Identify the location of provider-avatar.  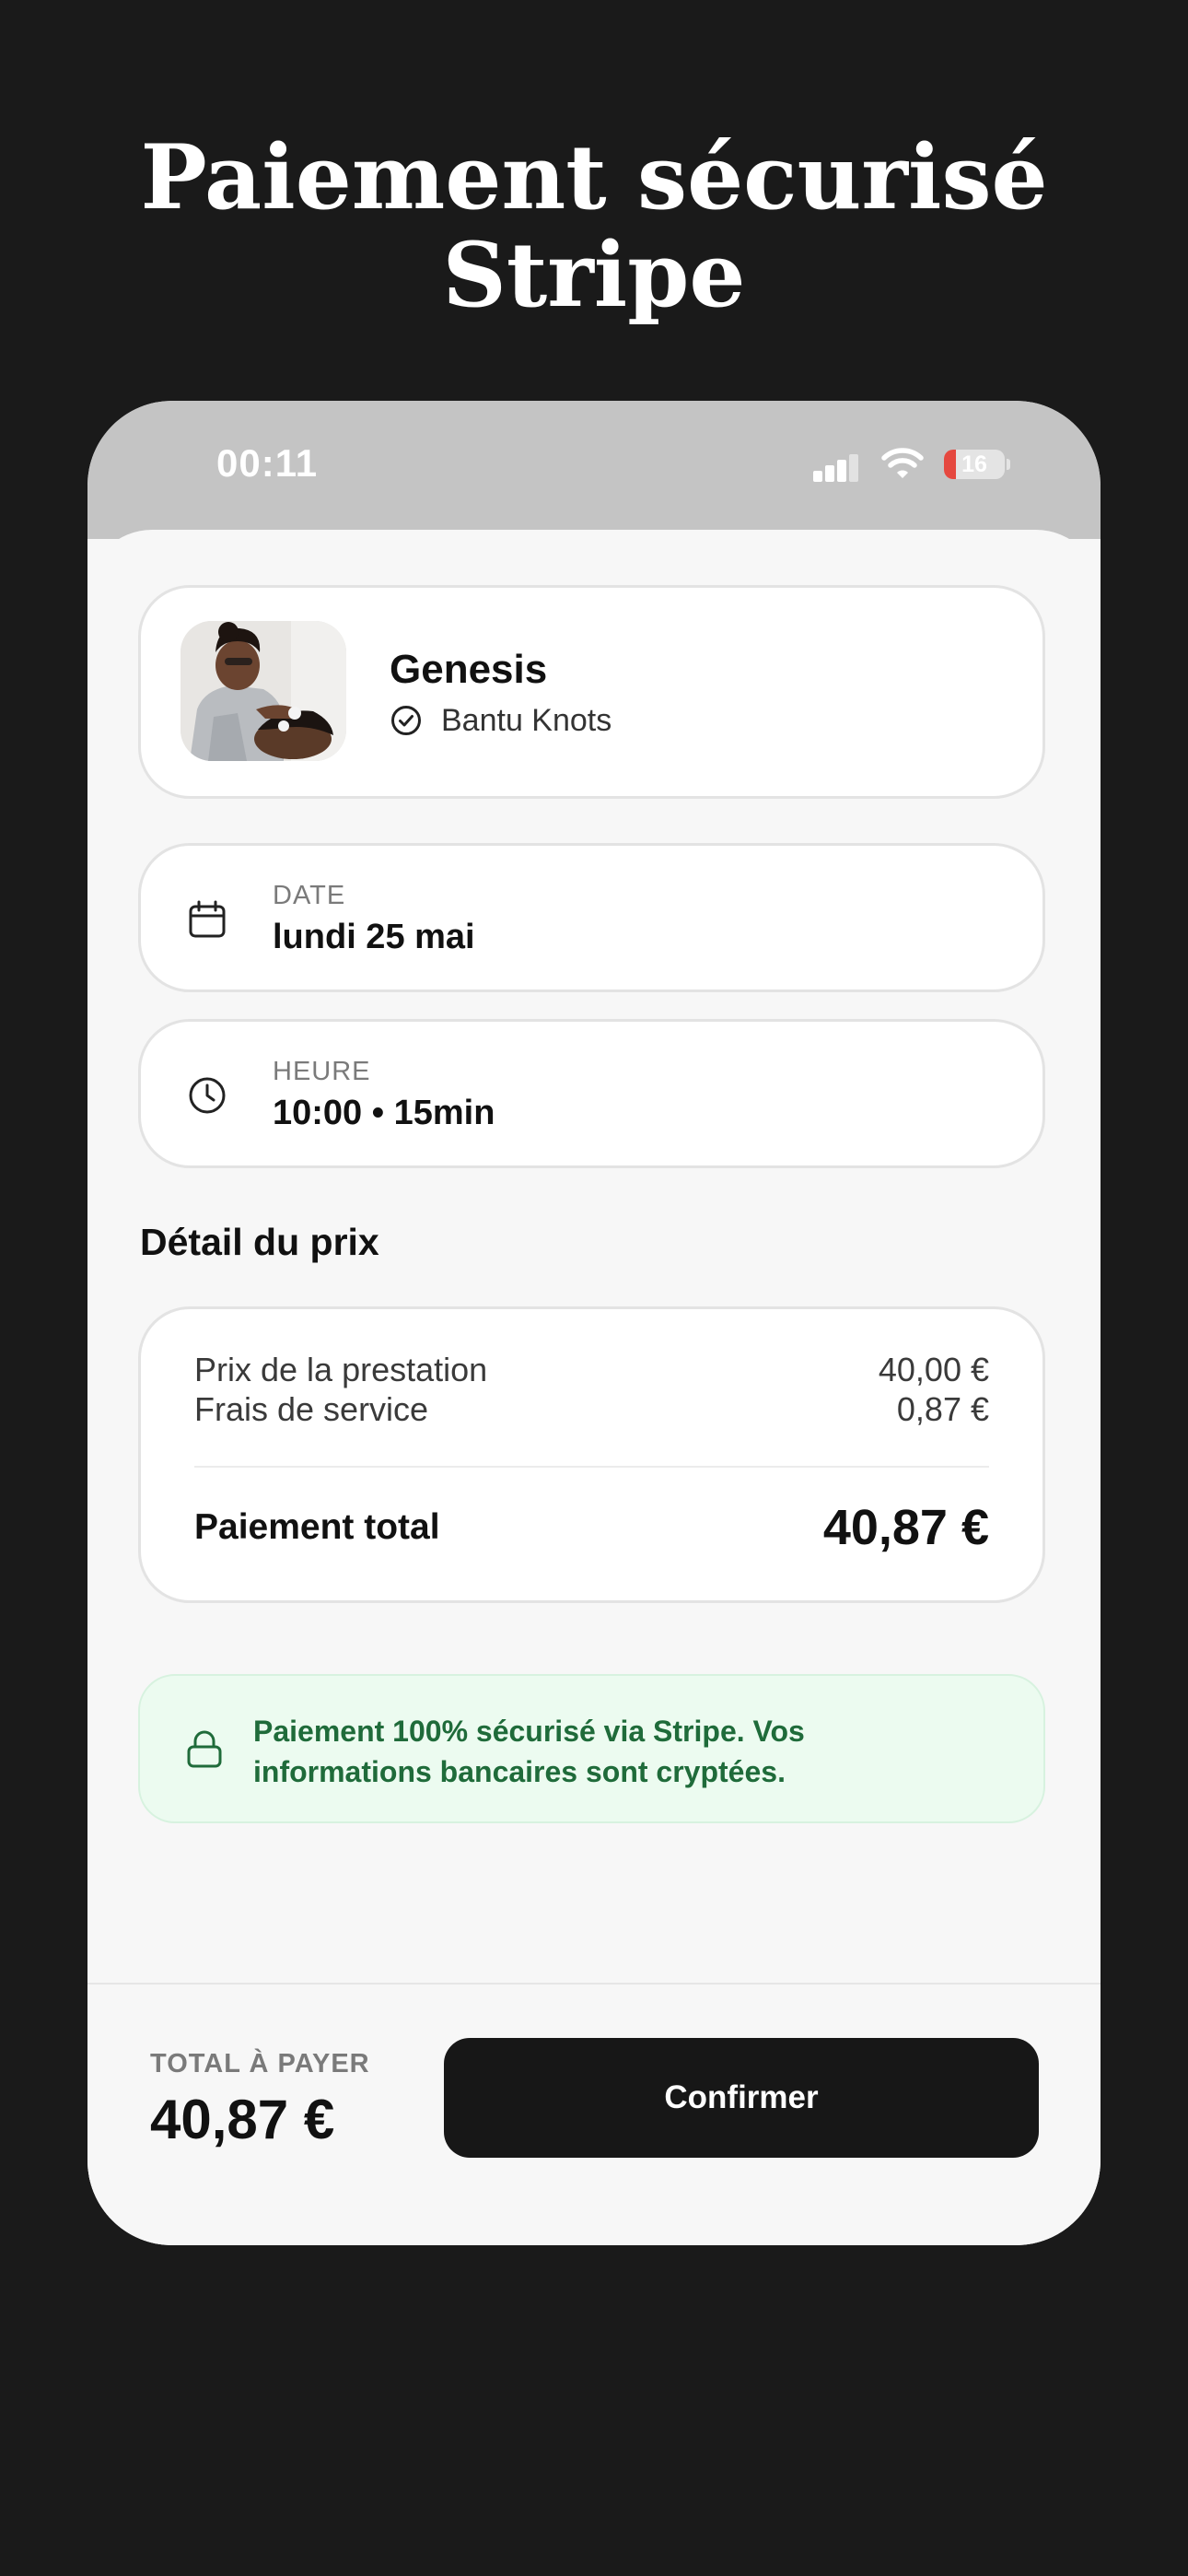
(263, 691).